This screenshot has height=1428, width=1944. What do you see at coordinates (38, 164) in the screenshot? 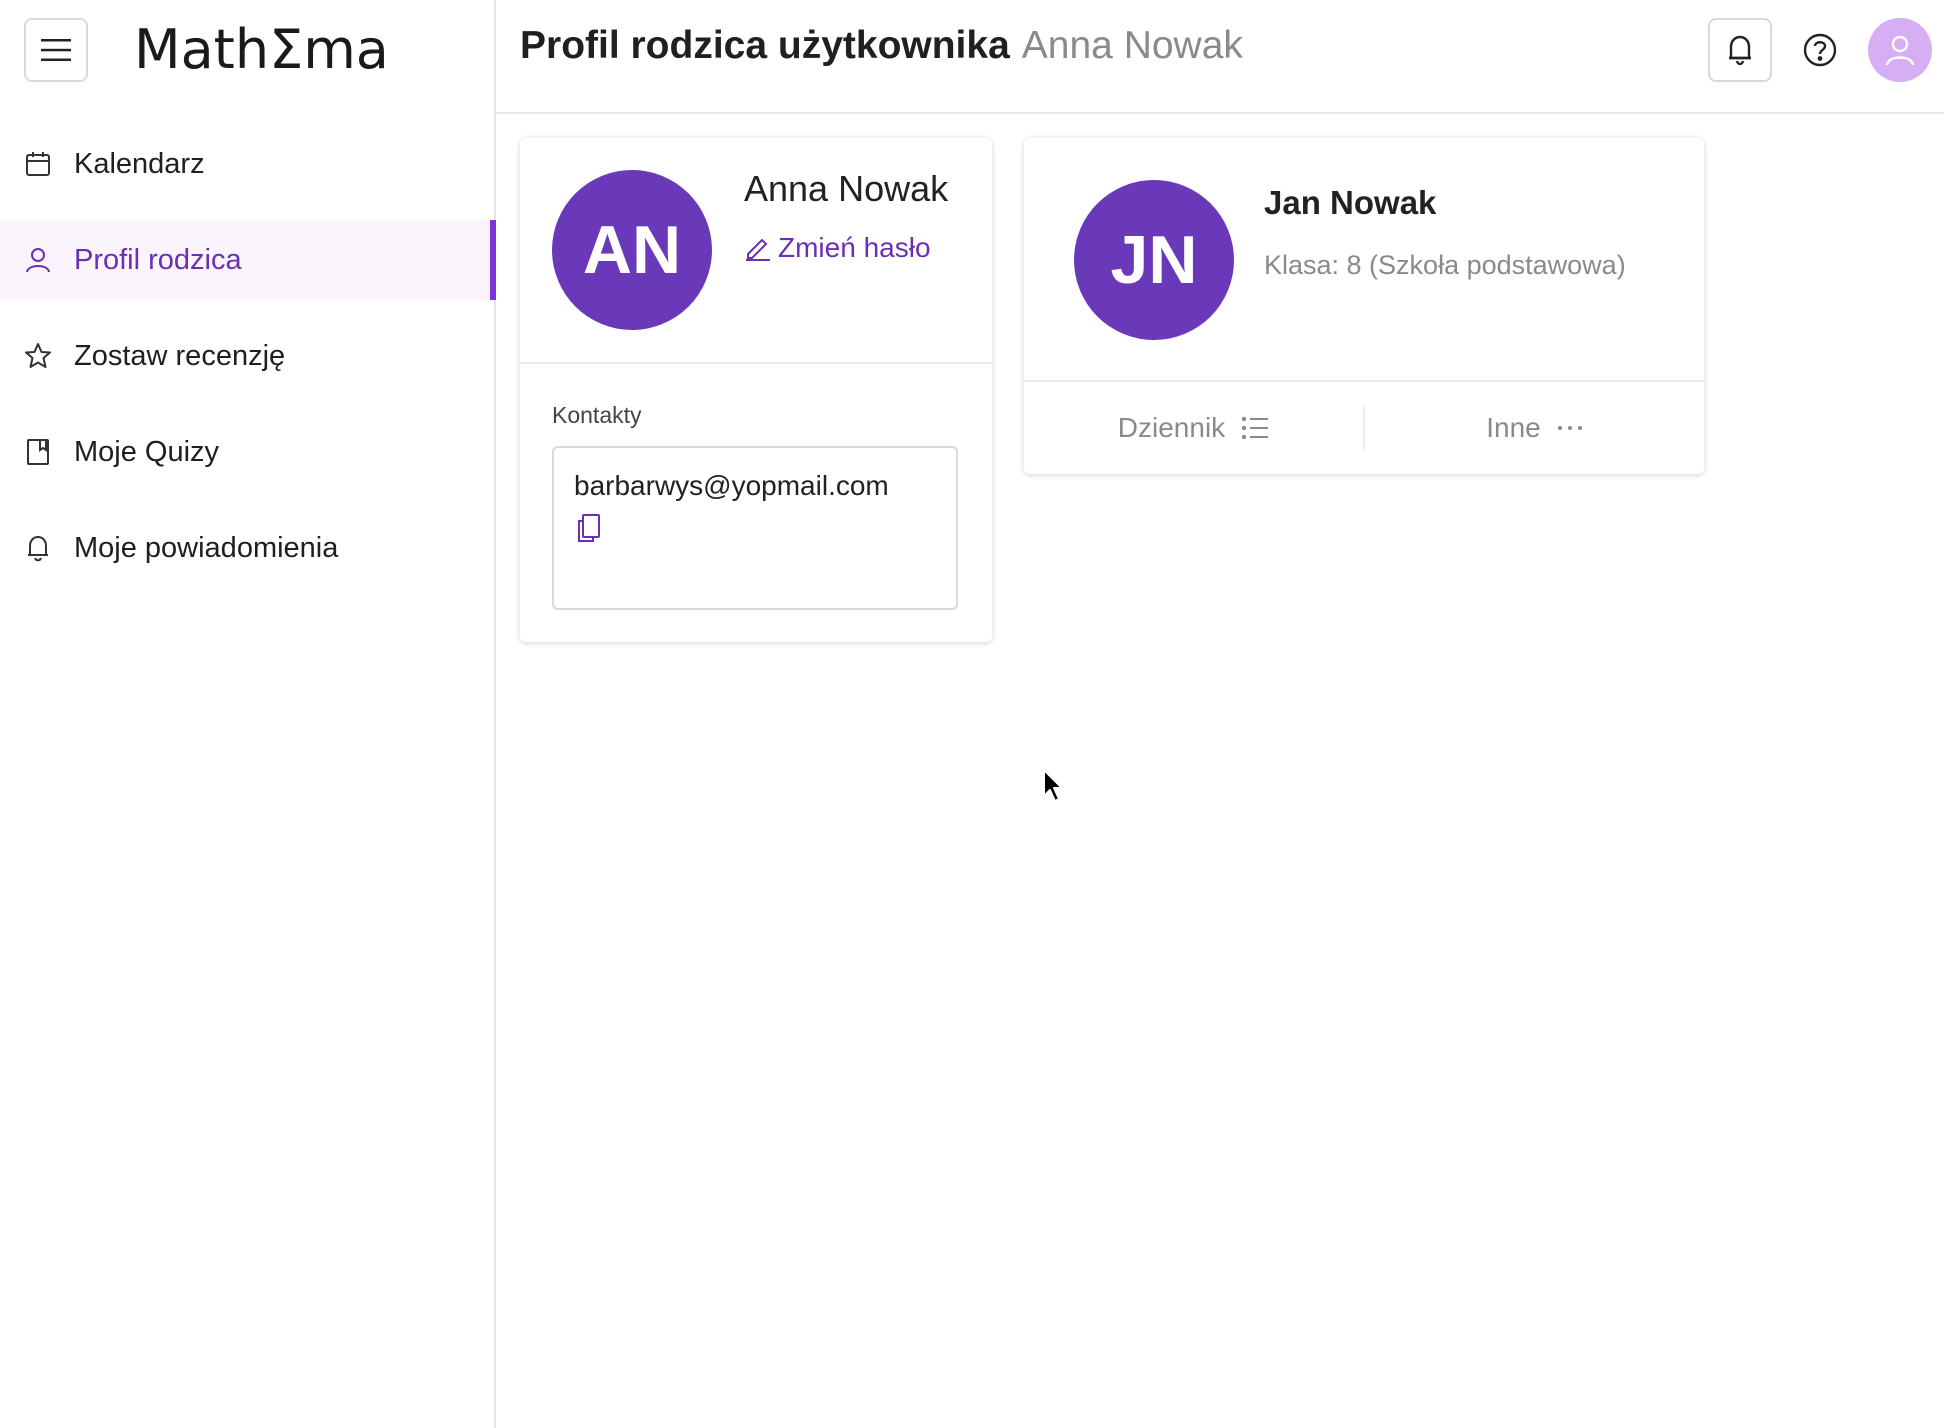
I see `calendar-icon` at bounding box center [38, 164].